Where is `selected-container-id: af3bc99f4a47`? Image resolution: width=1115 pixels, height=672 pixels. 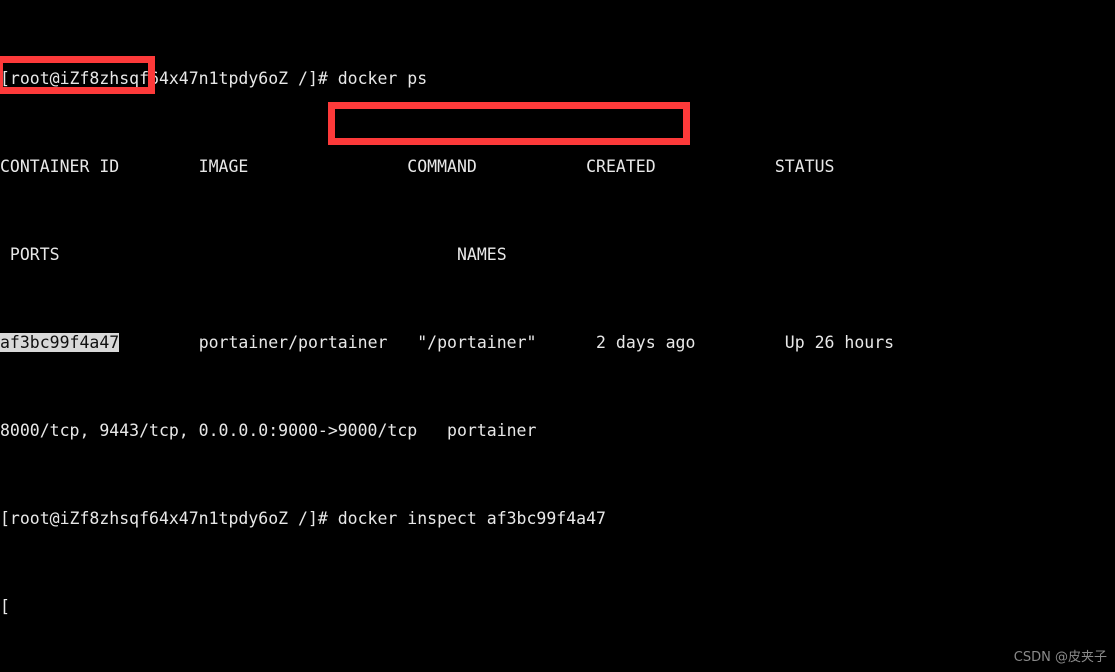 selected-container-id: af3bc99f4a47 is located at coordinates (60, 342).